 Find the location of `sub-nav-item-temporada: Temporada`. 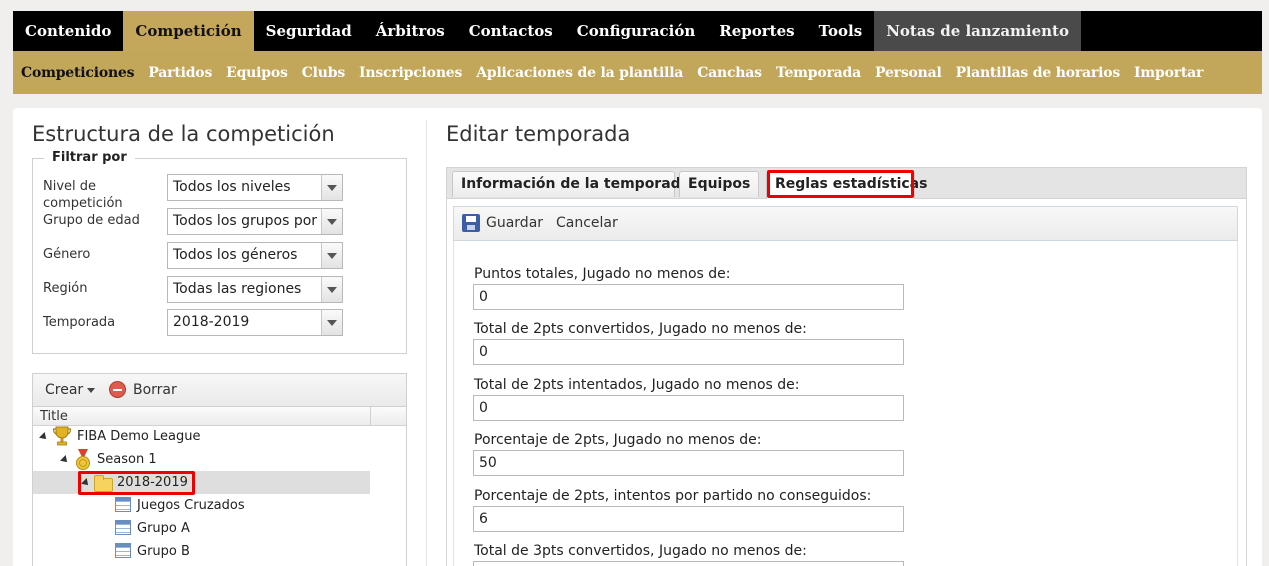

sub-nav-item-temporada: Temporada is located at coordinates (818, 72).